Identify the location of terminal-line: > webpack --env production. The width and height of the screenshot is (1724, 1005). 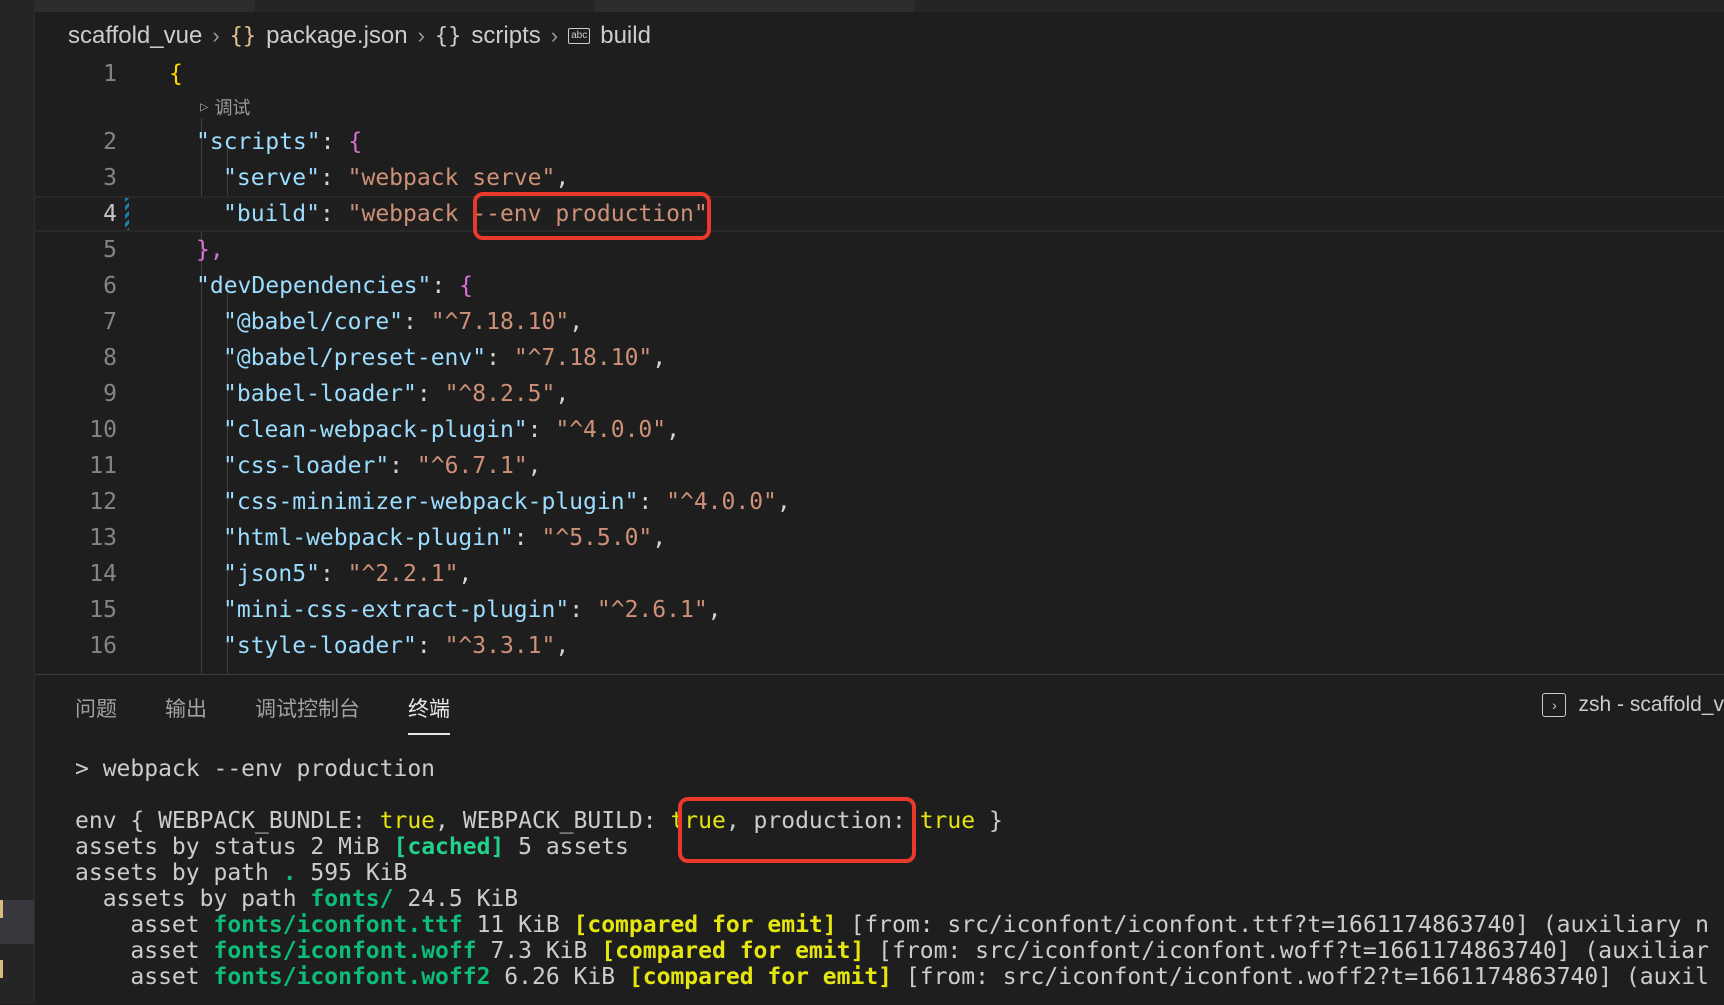
(255, 769).